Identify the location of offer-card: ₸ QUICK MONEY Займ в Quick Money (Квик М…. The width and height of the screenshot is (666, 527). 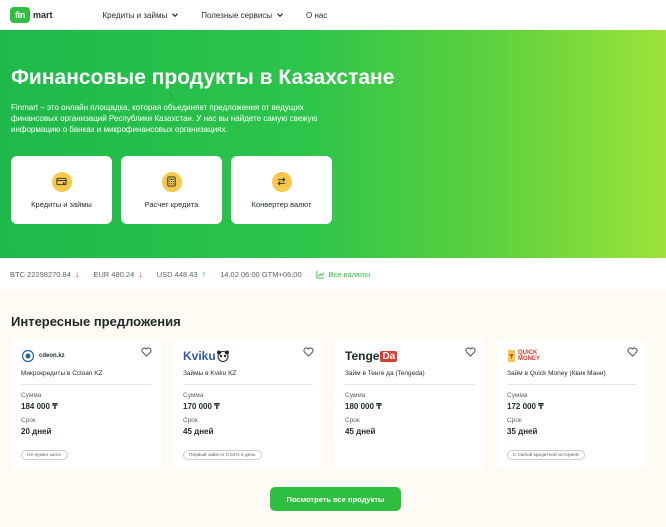
(572, 404).